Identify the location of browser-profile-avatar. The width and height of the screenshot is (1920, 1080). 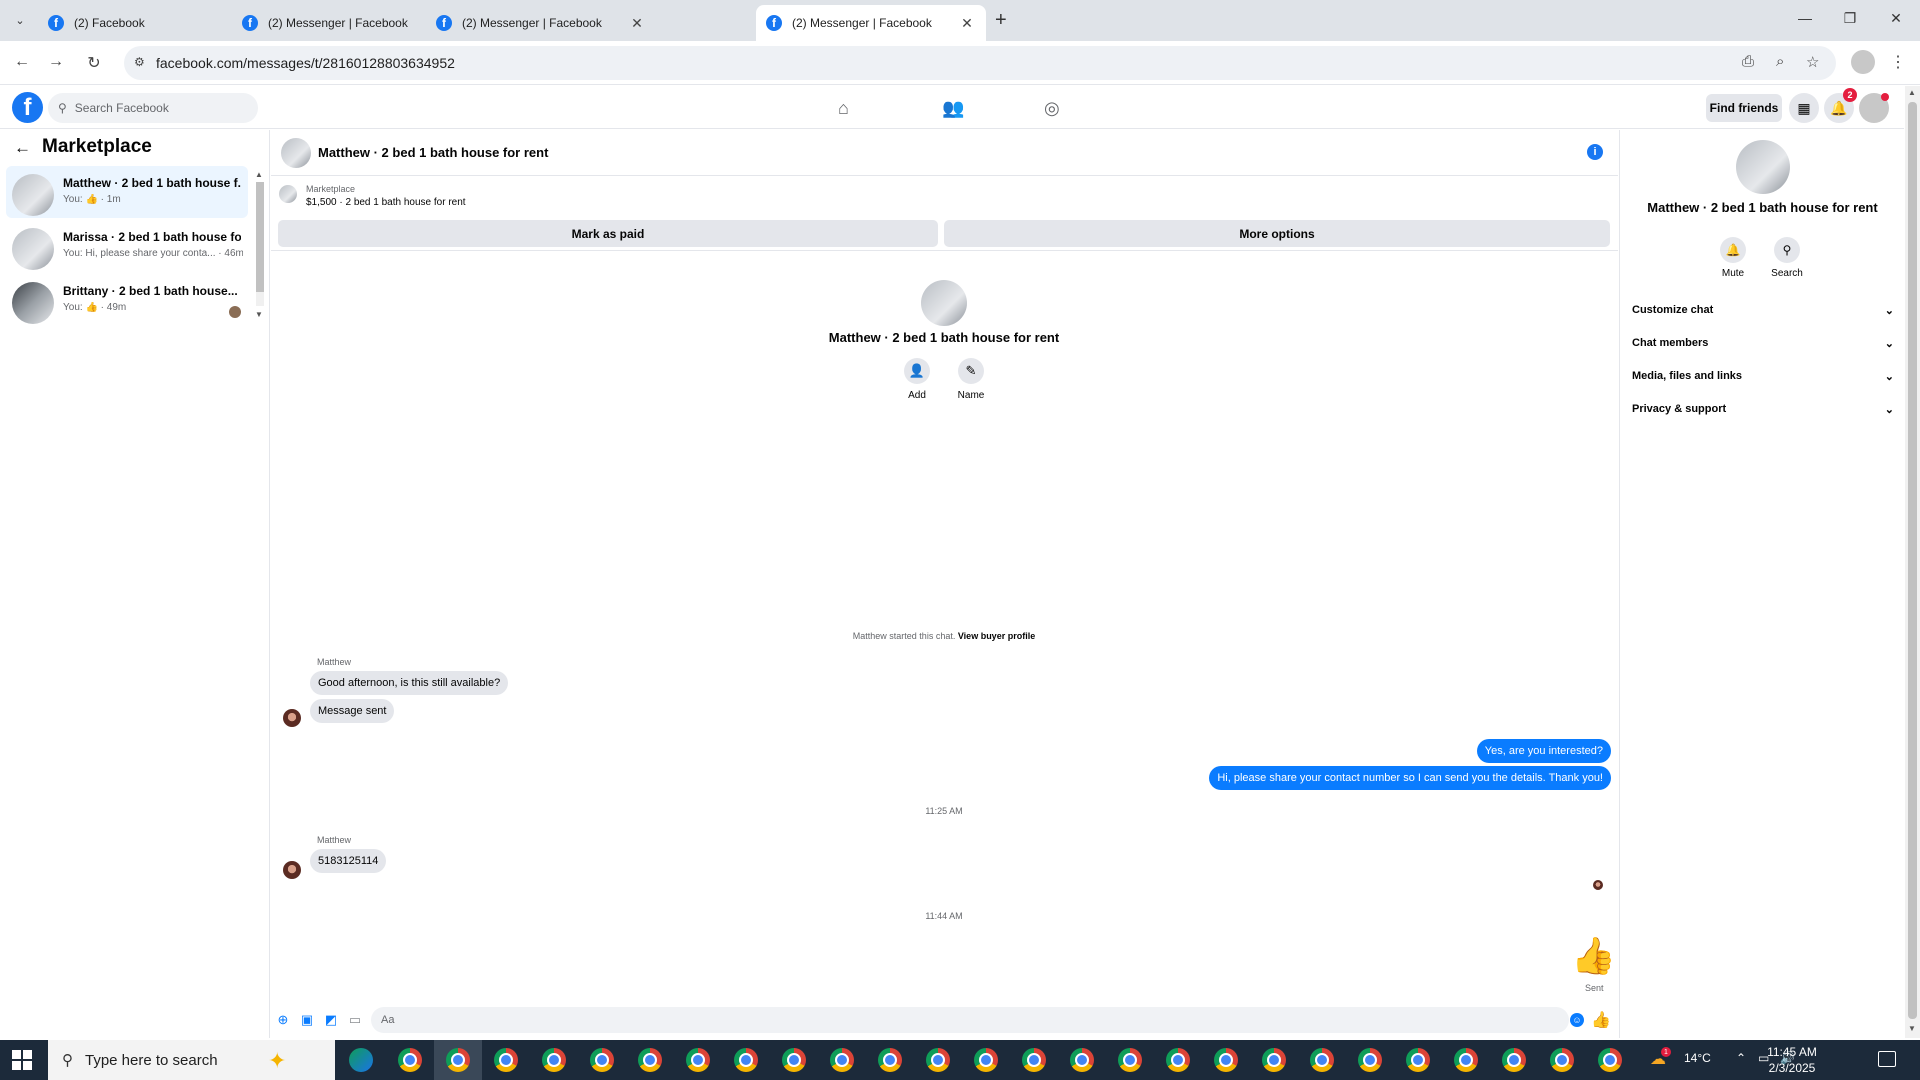
(1863, 62).